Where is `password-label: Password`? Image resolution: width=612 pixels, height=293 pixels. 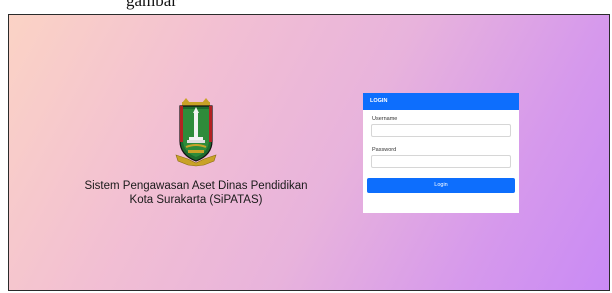 password-label: Password is located at coordinates (384, 150).